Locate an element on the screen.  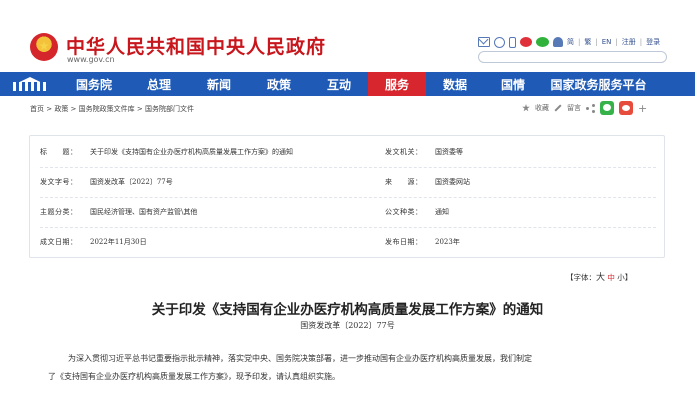
nav-item-state-council: 国务院 is located at coordinates (94, 84).